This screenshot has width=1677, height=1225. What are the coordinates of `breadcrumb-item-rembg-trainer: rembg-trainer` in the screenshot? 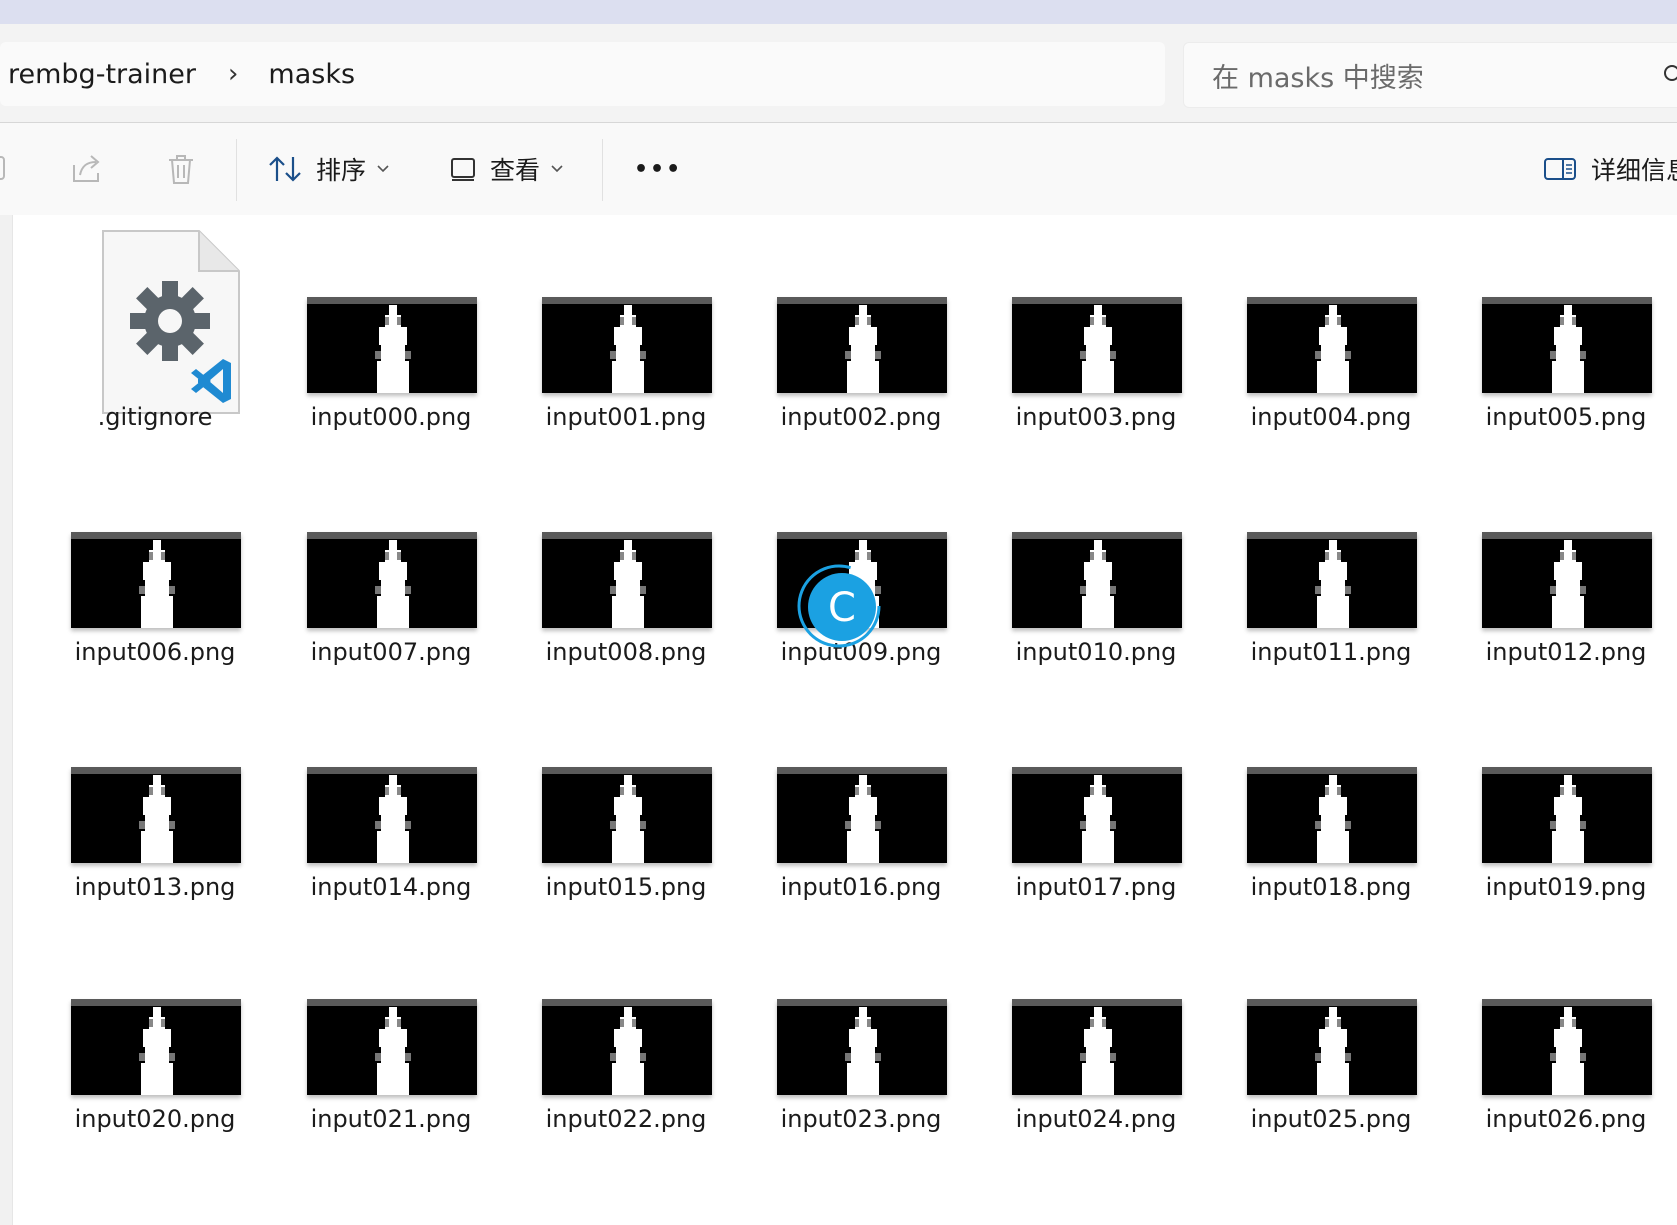 It's located at (102, 74).